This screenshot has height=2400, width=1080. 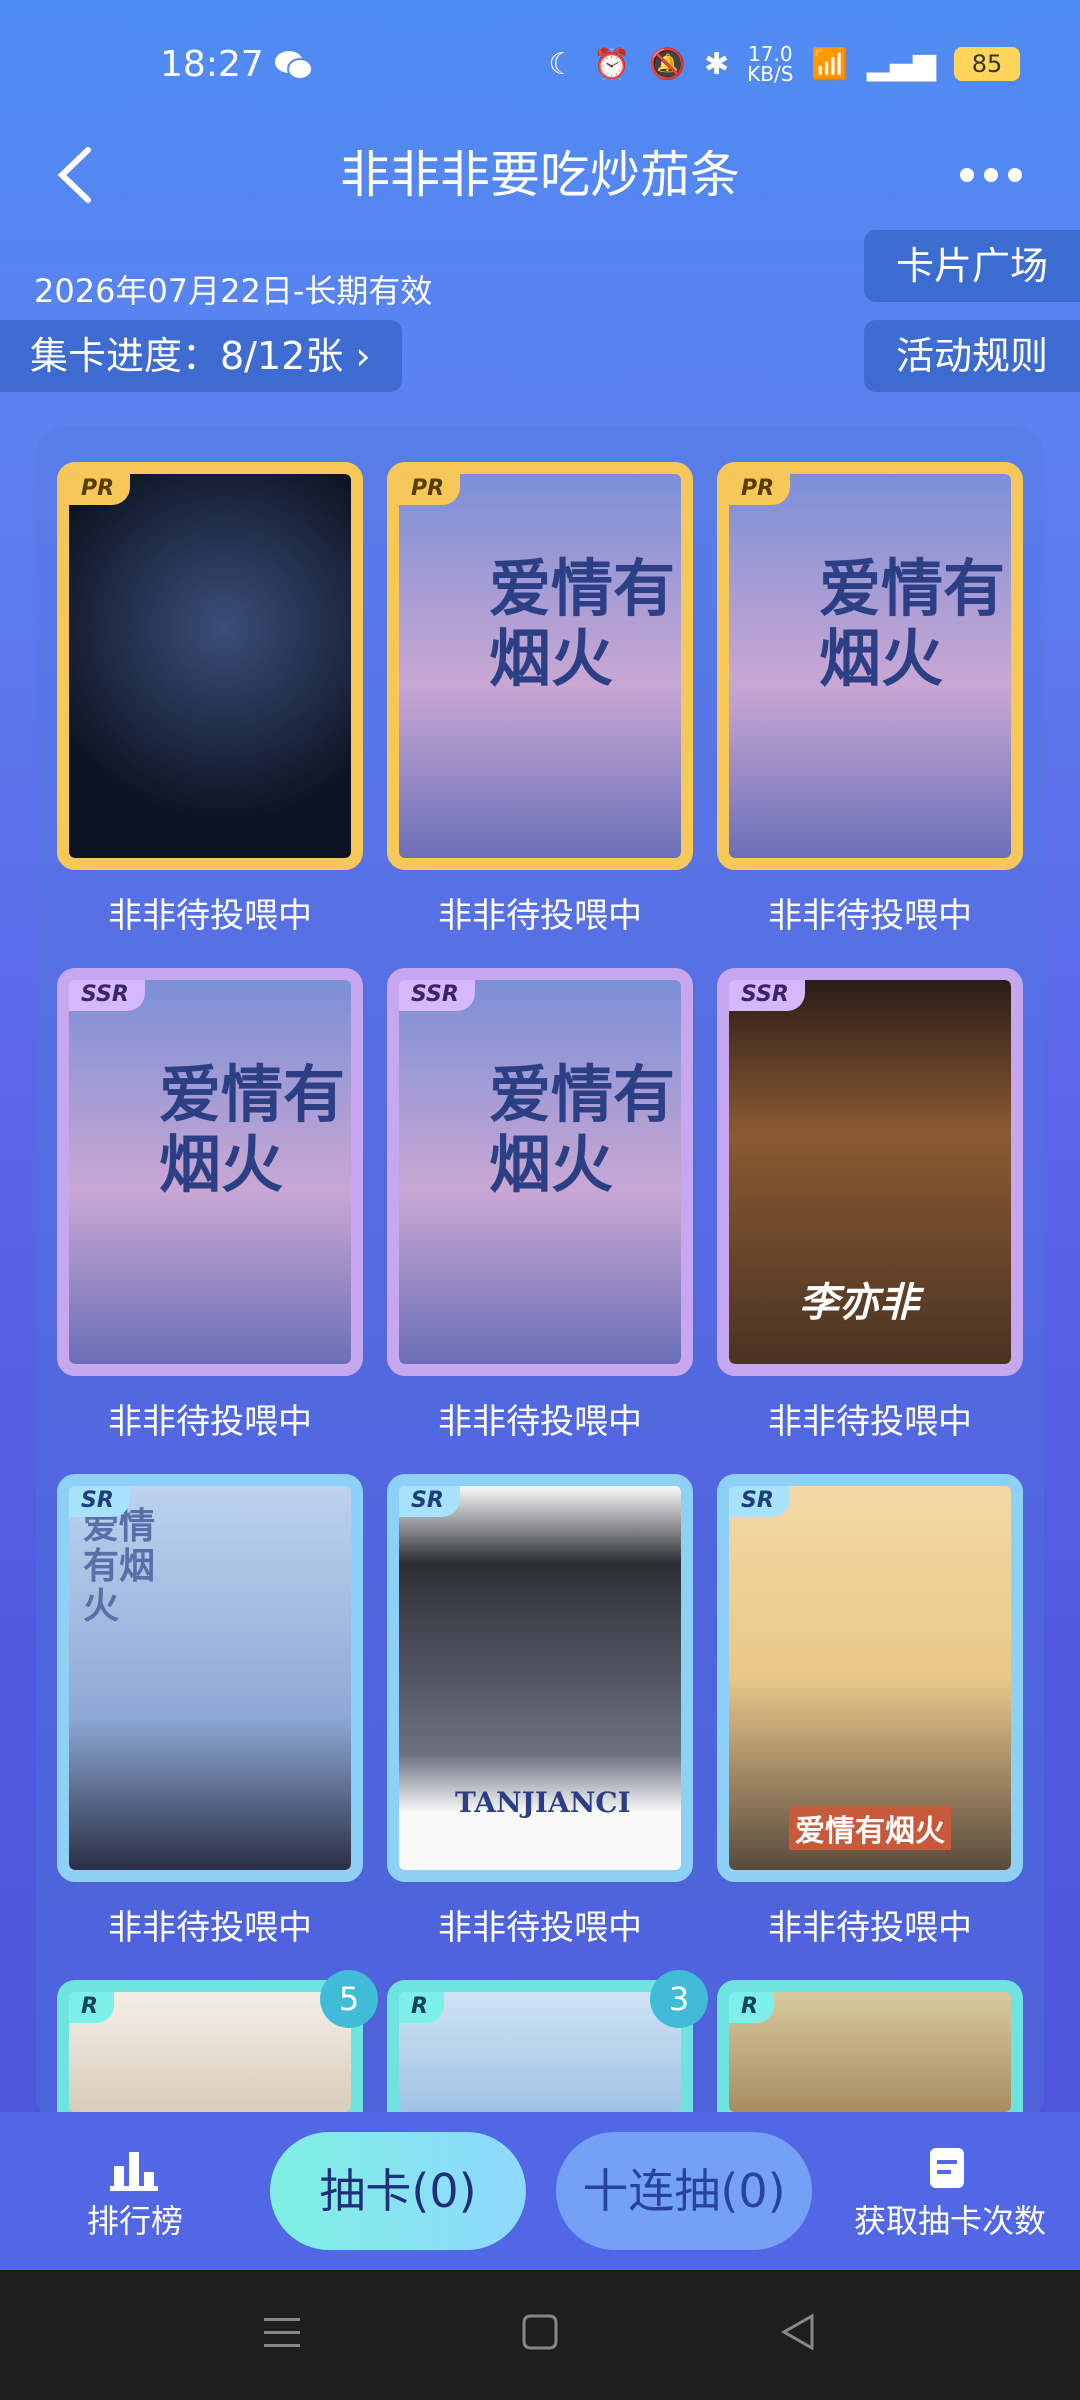 What do you see at coordinates (901, 64) in the screenshot?
I see `signal-icon: ▂▄▆` at bounding box center [901, 64].